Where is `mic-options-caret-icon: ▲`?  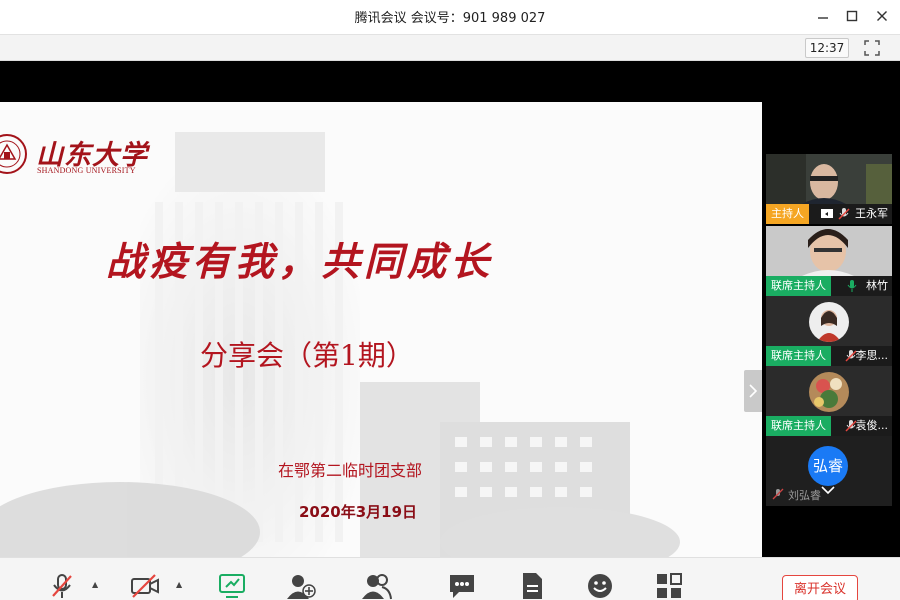
mic-options-caret-icon: ▲ is located at coordinates (95, 584).